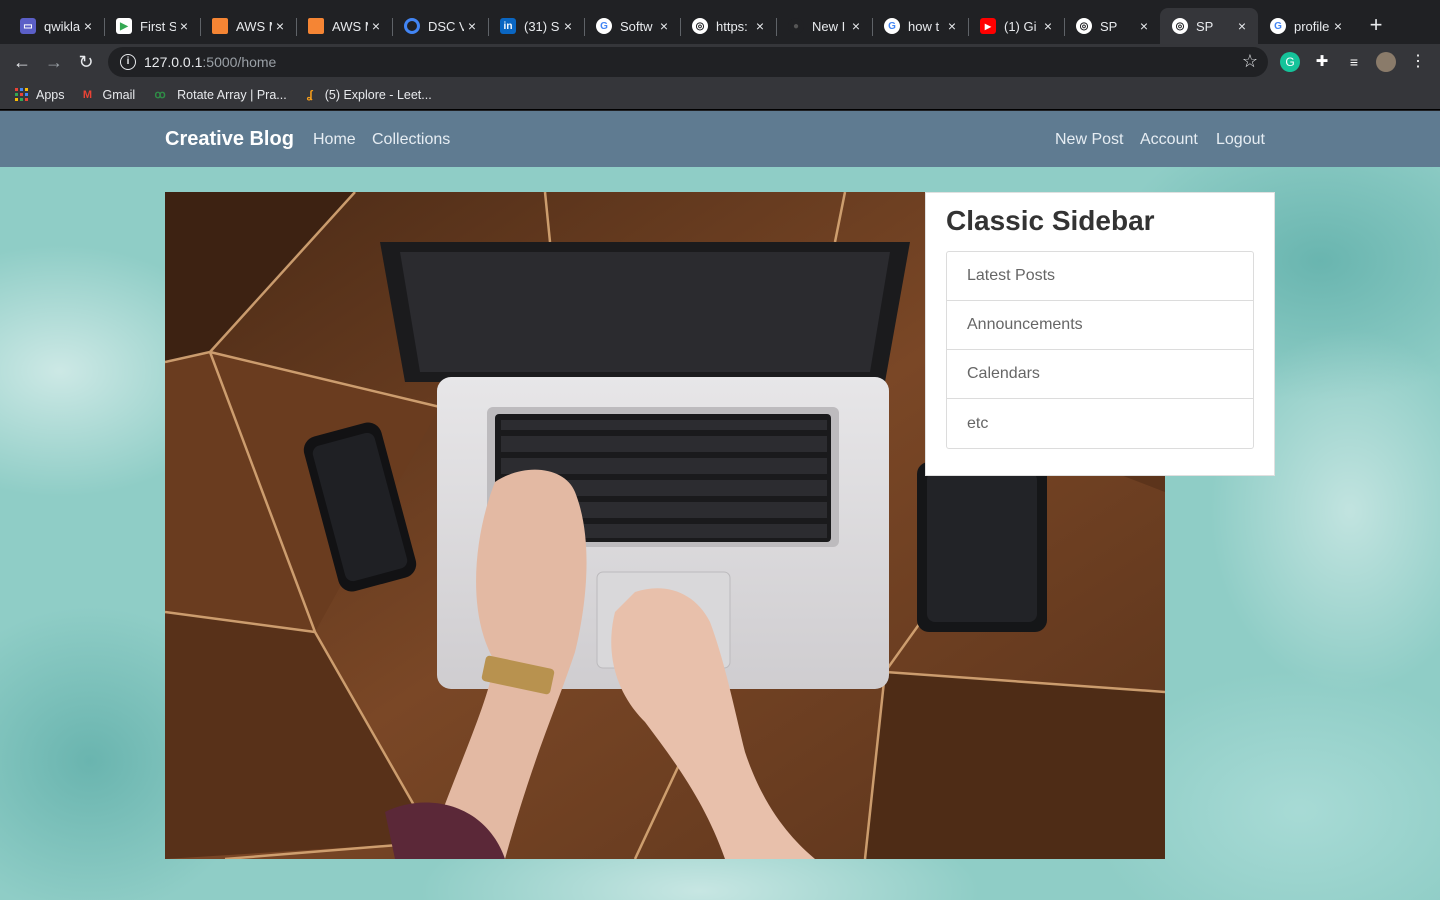  I want to click on tab-new-issue: ● New I ×, so click(824, 26).